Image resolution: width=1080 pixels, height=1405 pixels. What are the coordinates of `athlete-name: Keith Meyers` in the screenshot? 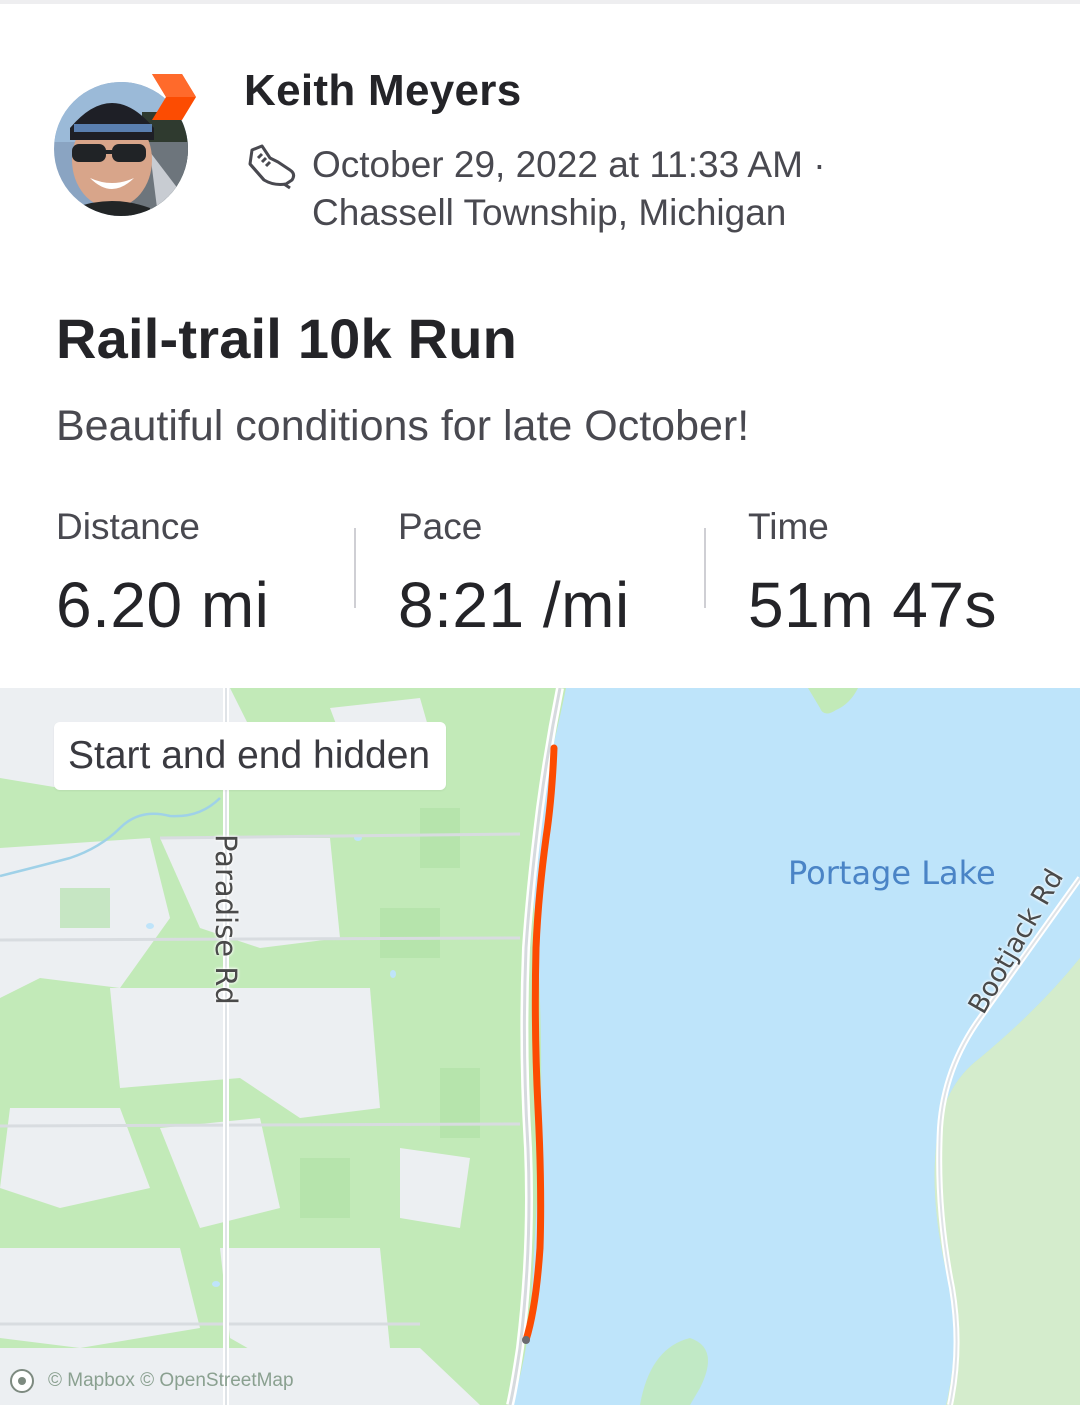 It's located at (382, 91).